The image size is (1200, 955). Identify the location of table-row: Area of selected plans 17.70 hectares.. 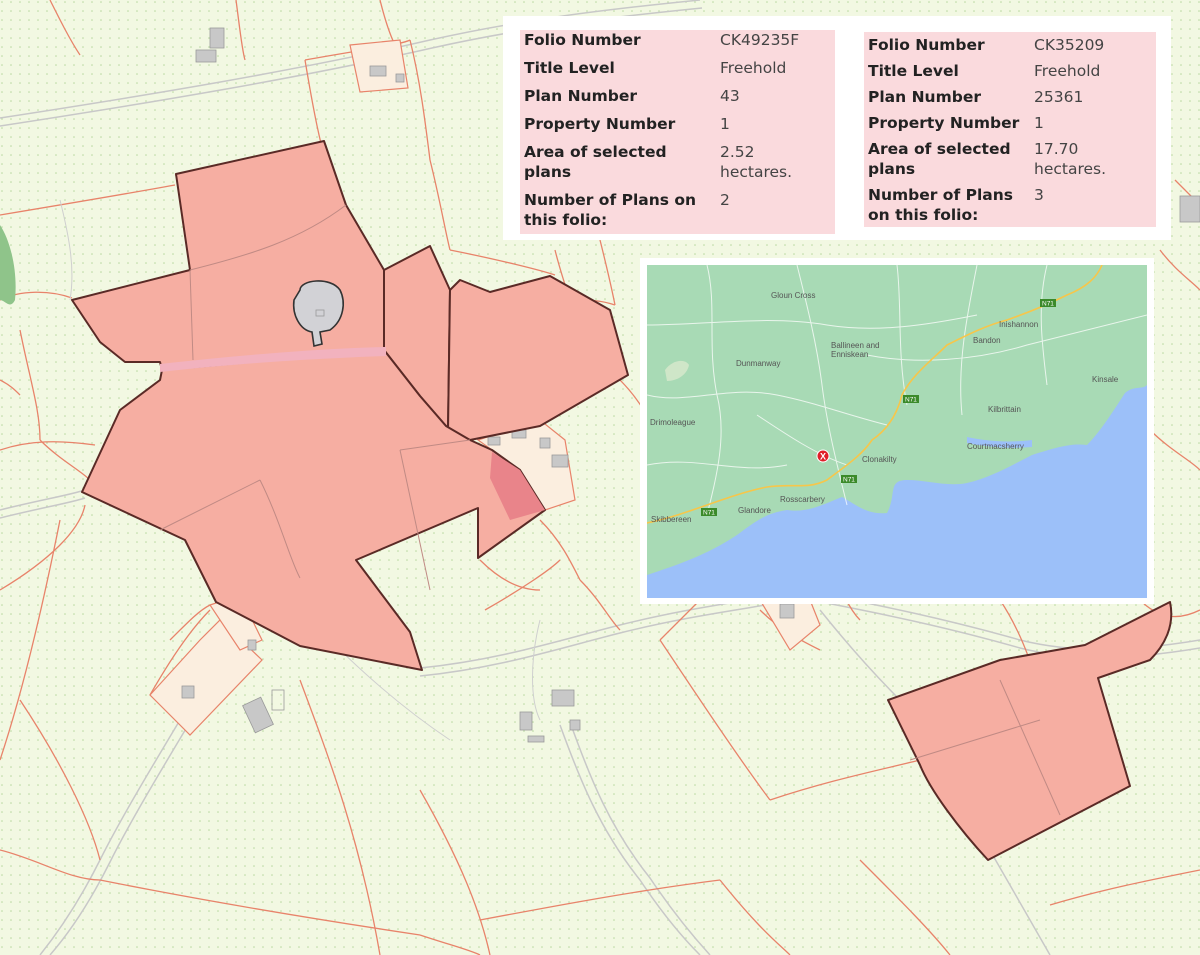
(1010, 156).